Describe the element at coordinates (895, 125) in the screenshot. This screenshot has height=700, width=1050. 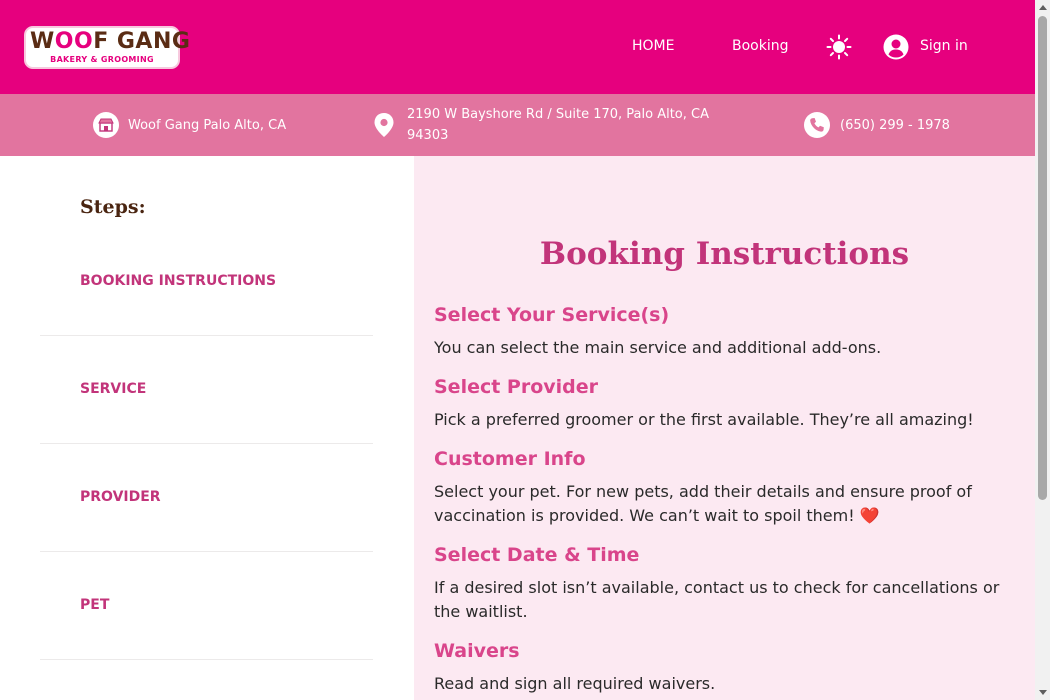
I see `store-phone: (650) 299 - 1978` at that location.